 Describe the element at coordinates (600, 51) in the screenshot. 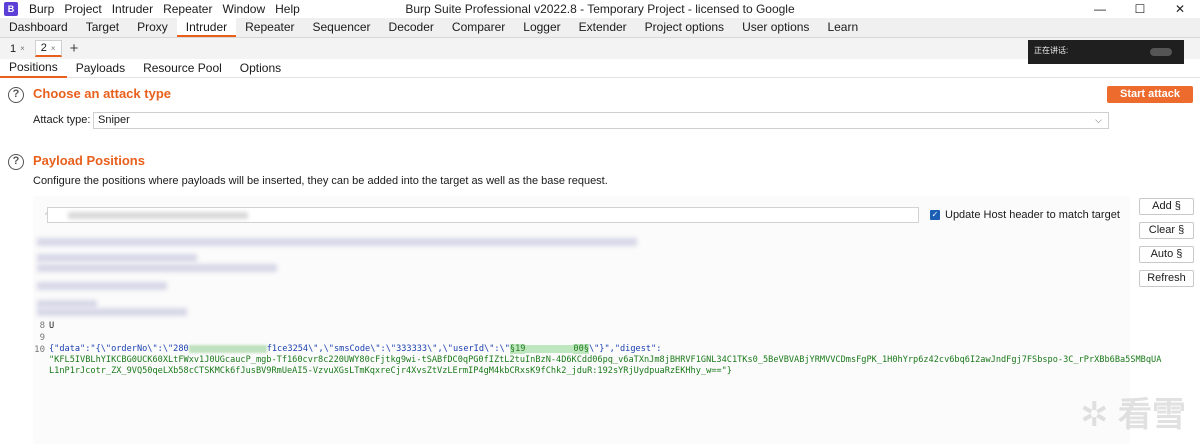

I see `attack-tab-bar: 1 × 2 × + 正在讲话:` at that location.